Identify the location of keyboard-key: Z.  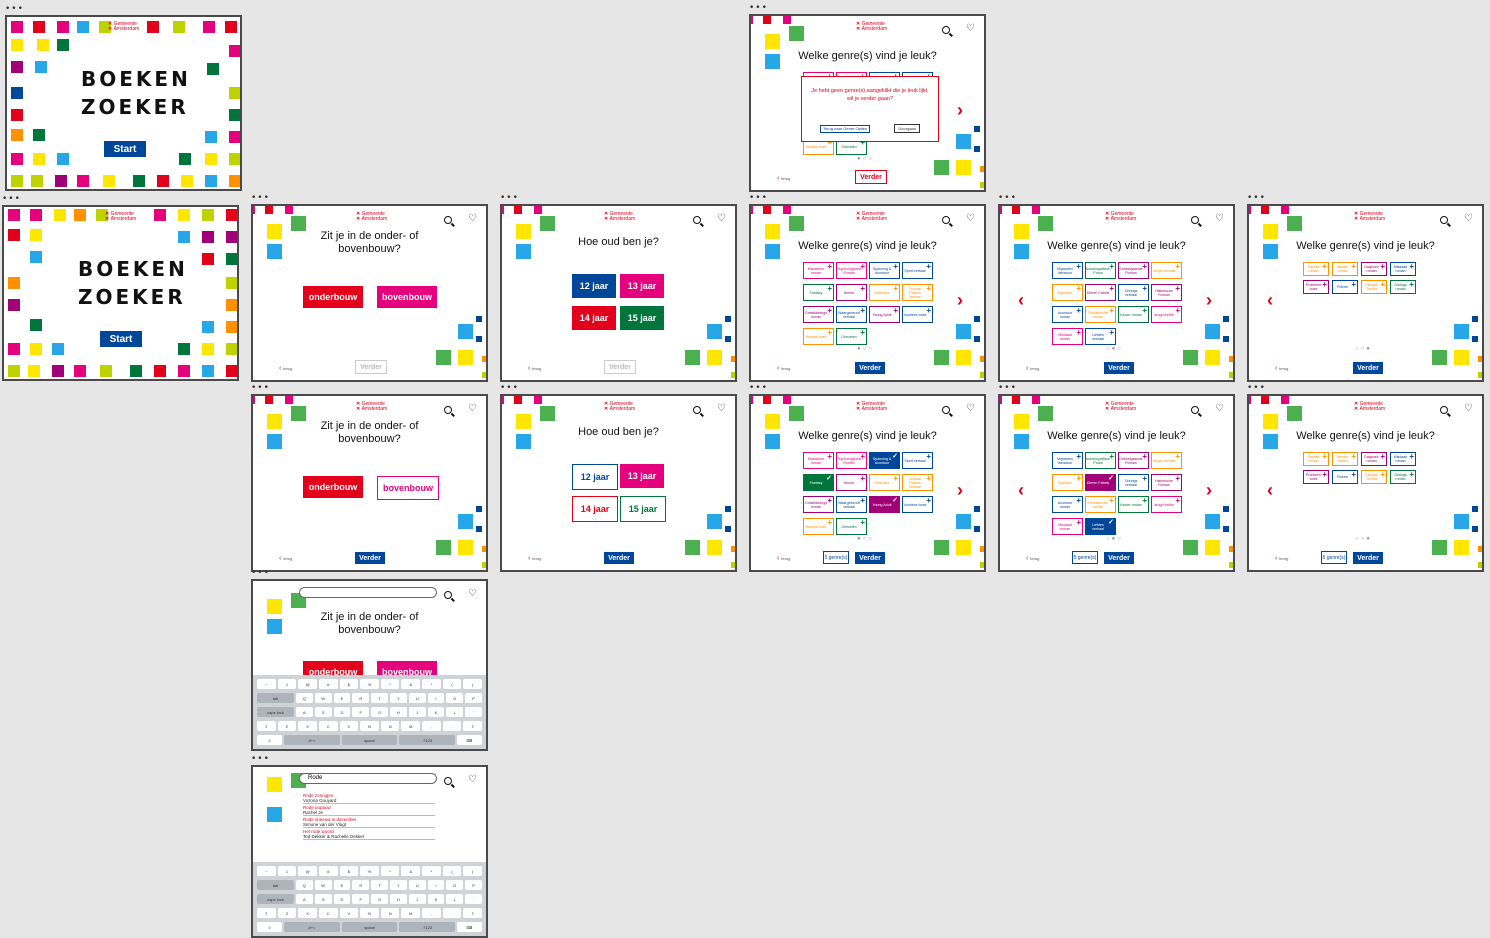
(287, 726).